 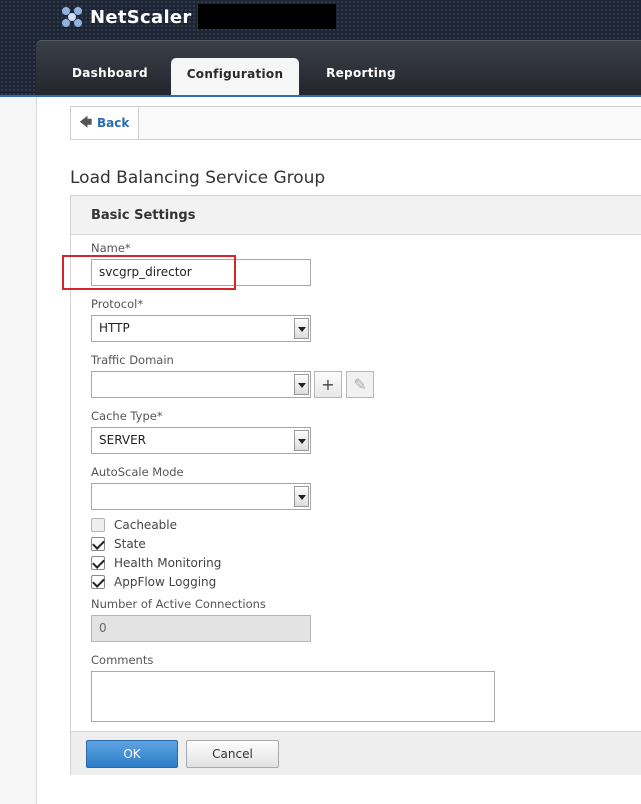 I want to click on appflow-logging-checkbox-row: AppFlow Logging, so click(x=153, y=582).